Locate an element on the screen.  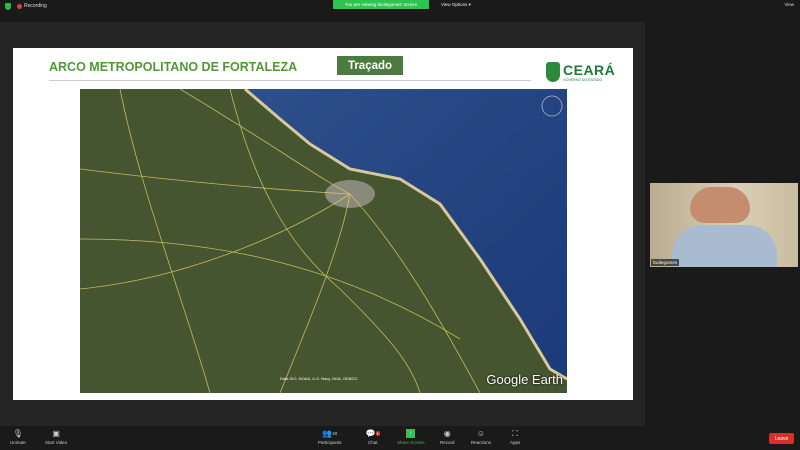
chat-label: Chat is located at coordinates (373, 442).